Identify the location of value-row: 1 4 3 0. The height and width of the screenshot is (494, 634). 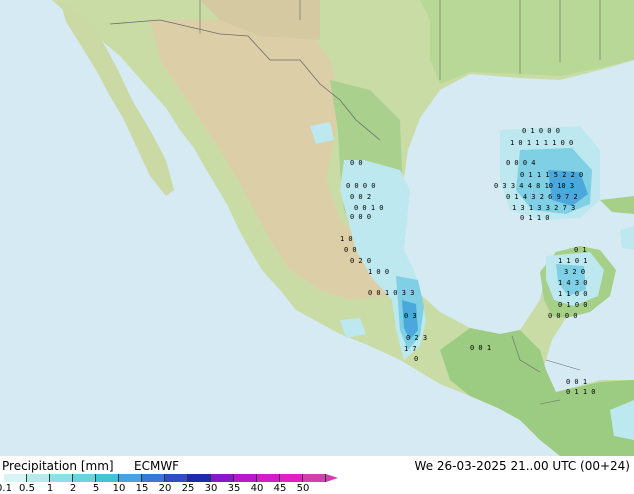
(573, 283).